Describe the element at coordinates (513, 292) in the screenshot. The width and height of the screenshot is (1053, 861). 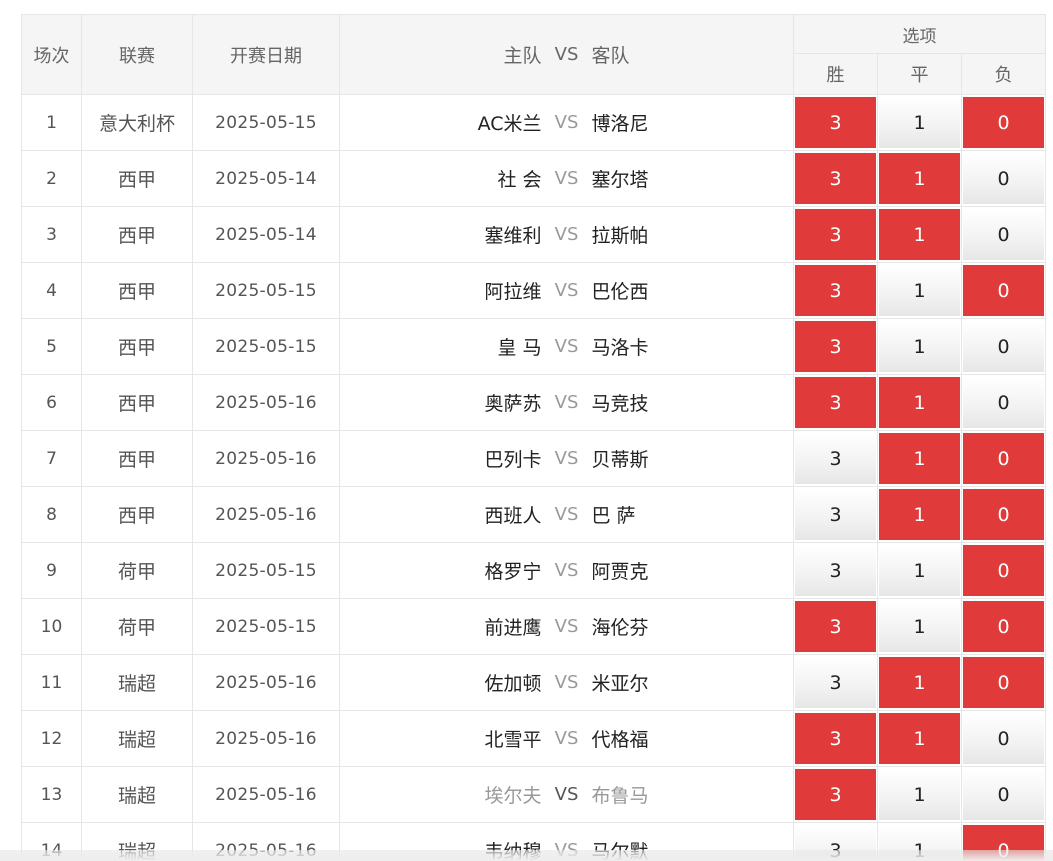
I see `home-team: 阿拉维` at that location.